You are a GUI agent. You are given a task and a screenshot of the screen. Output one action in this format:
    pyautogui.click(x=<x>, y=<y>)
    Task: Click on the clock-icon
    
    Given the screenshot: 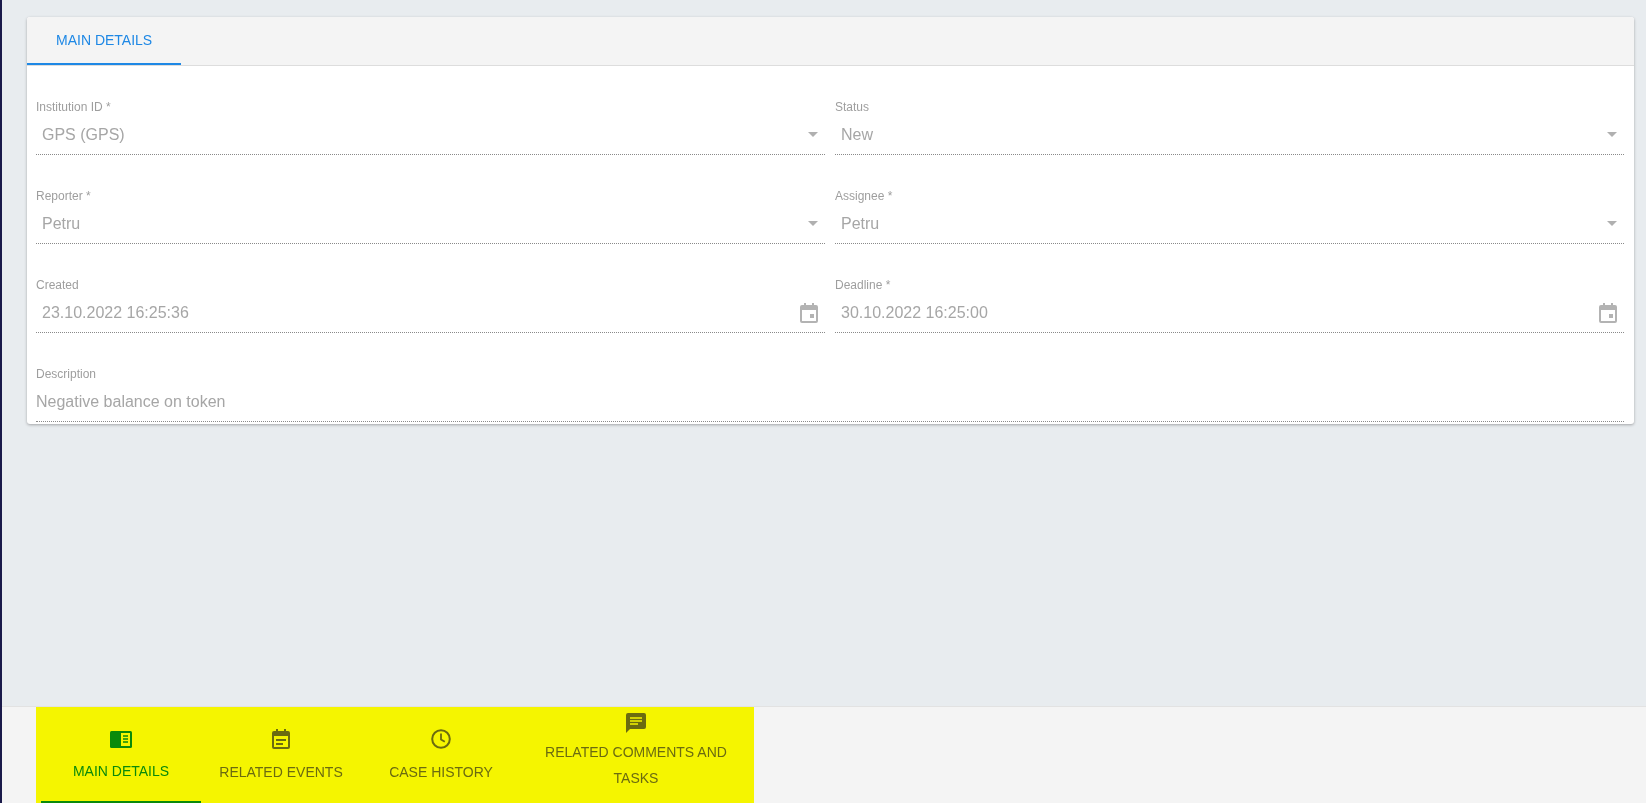 What is the action you would take?
    pyautogui.click(x=441, y=739)
    